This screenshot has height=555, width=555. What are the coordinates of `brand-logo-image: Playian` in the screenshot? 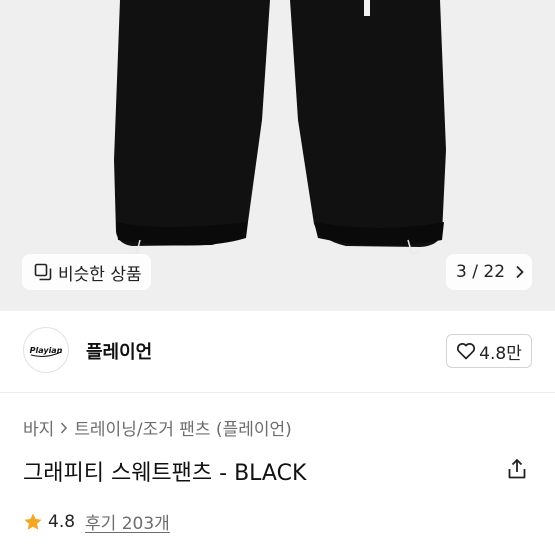 It's located at (46, 351).